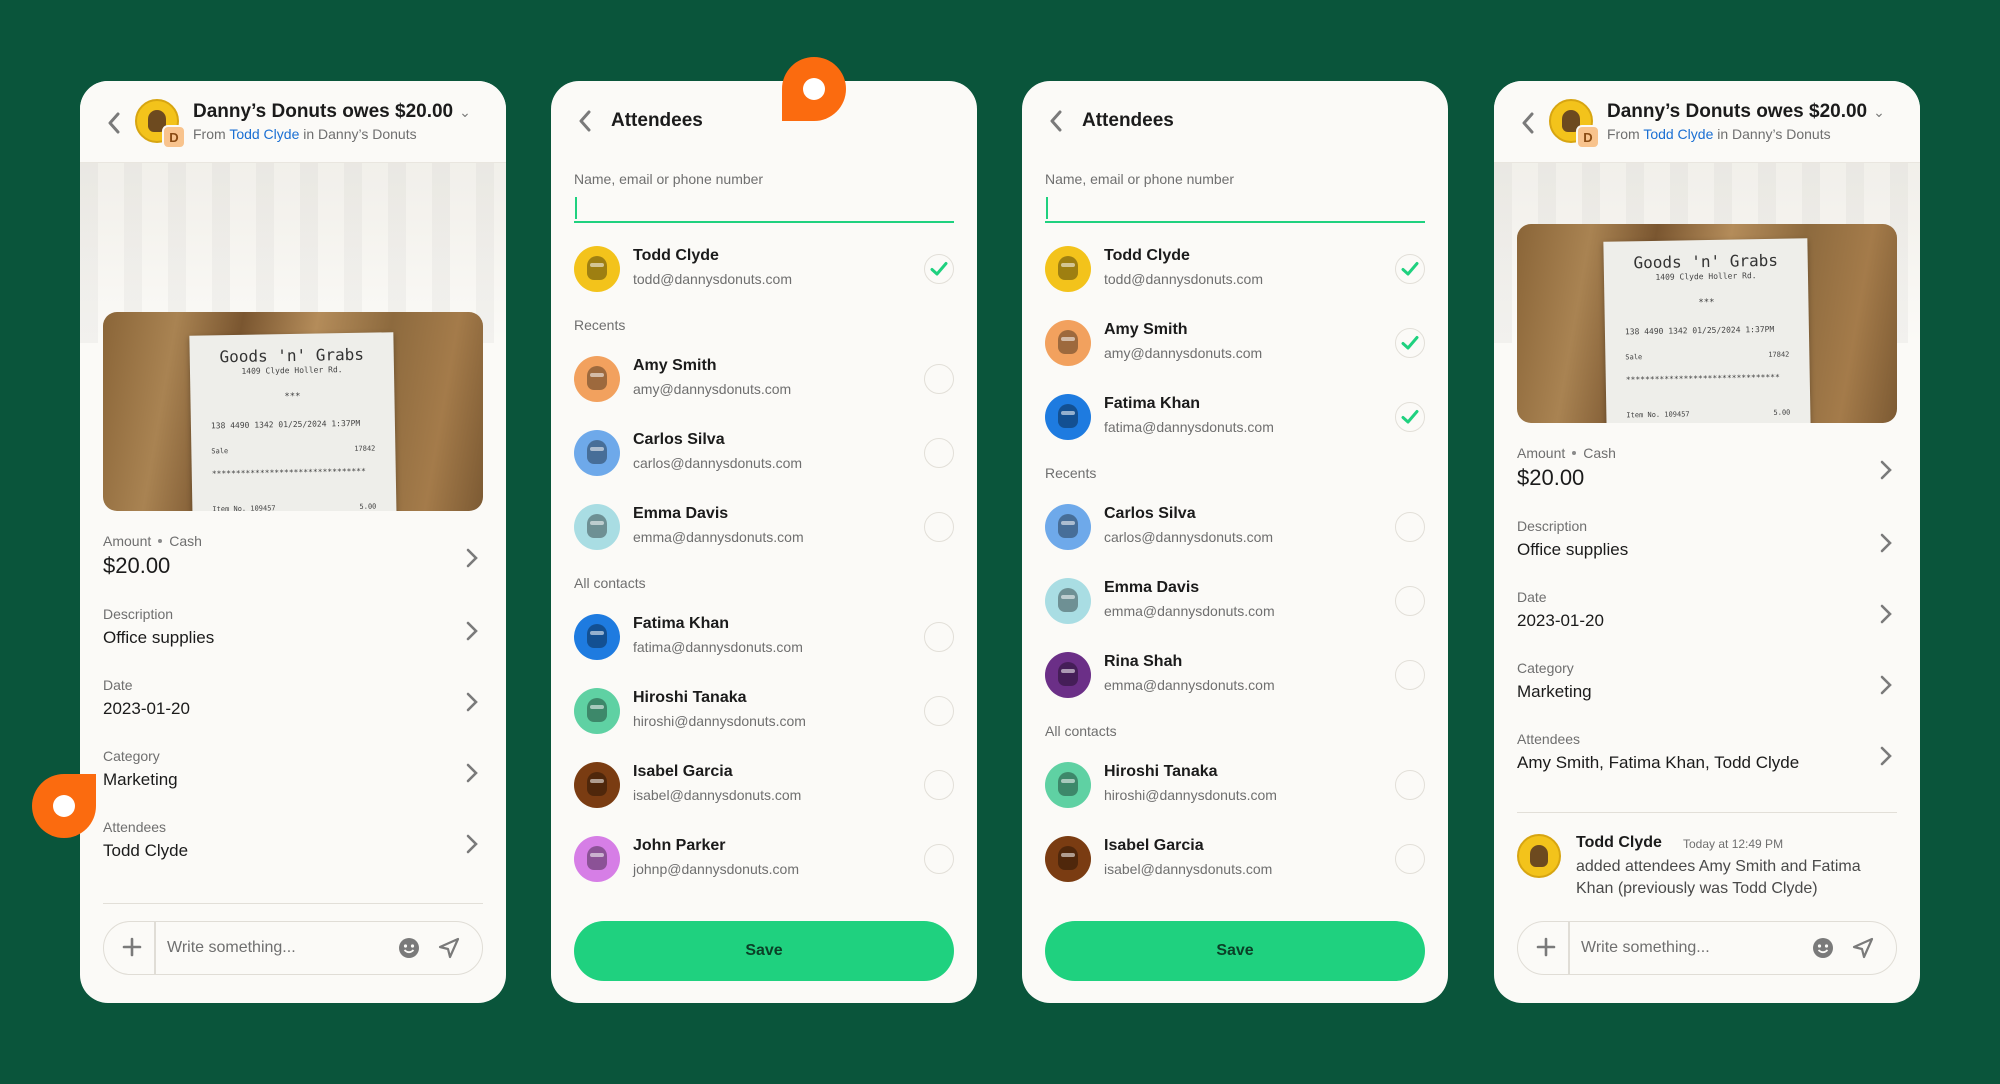 The width and height of the screenshot is (2000, 1084). I want to click on attendee-email: isabel@dannysdonuts.com, so click(717, 795).